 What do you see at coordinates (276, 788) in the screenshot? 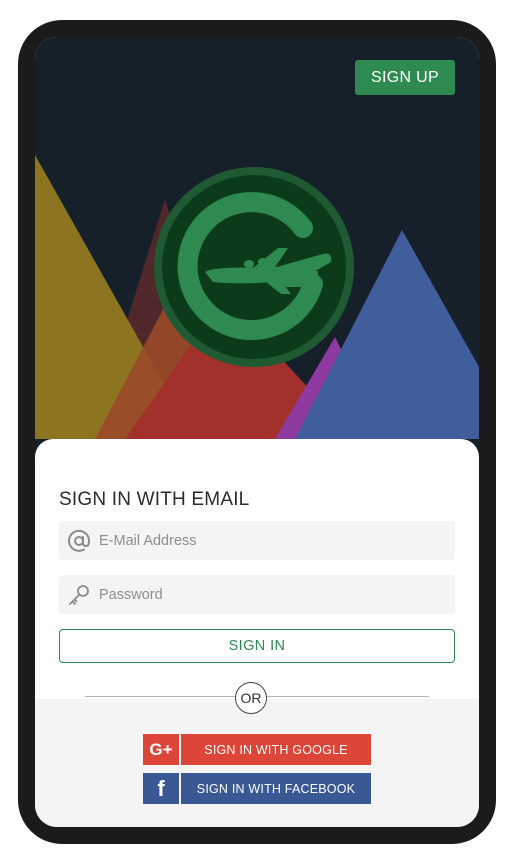
I see `facebook-sign-in-label: SIGN IN WITH FACEBOOK` at bounding box center [276, 788].